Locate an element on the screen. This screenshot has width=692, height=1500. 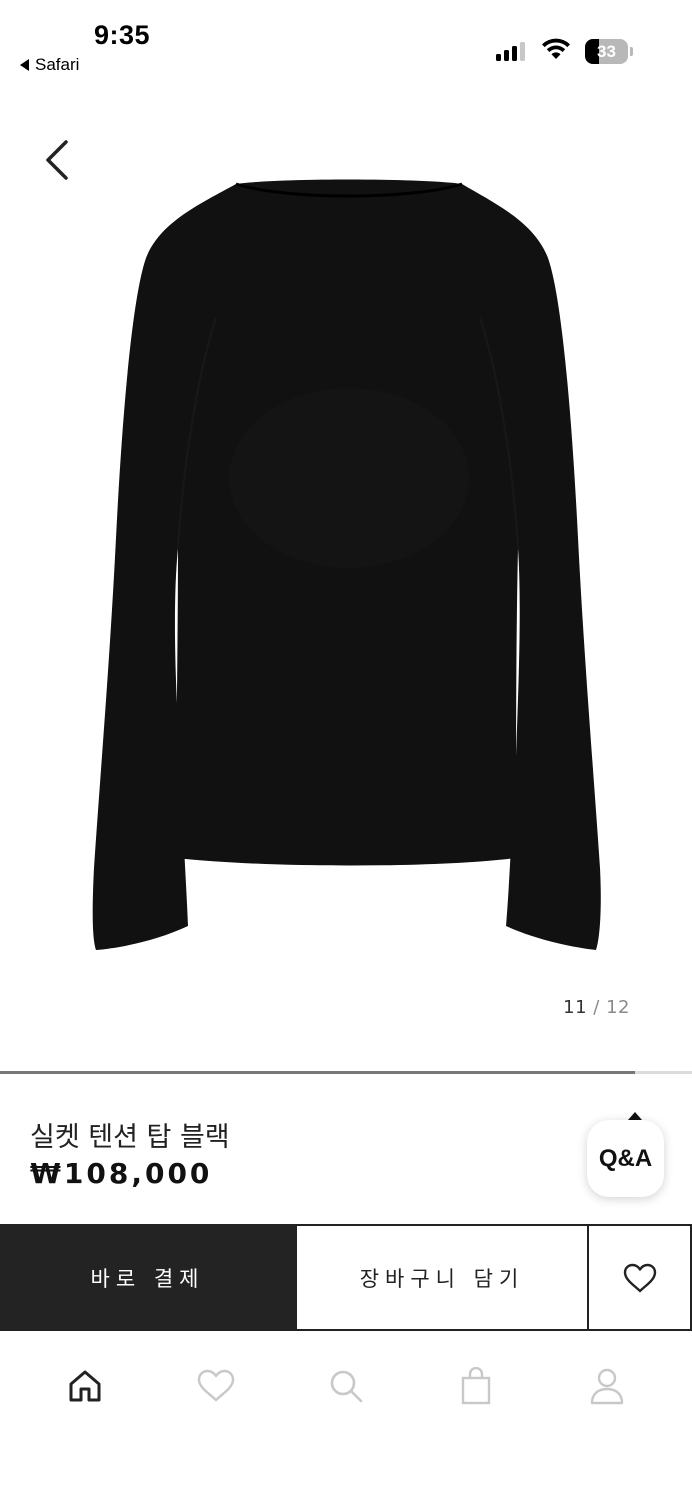
image-counter: 11 / 12 is located at coordinates (596, 1007).